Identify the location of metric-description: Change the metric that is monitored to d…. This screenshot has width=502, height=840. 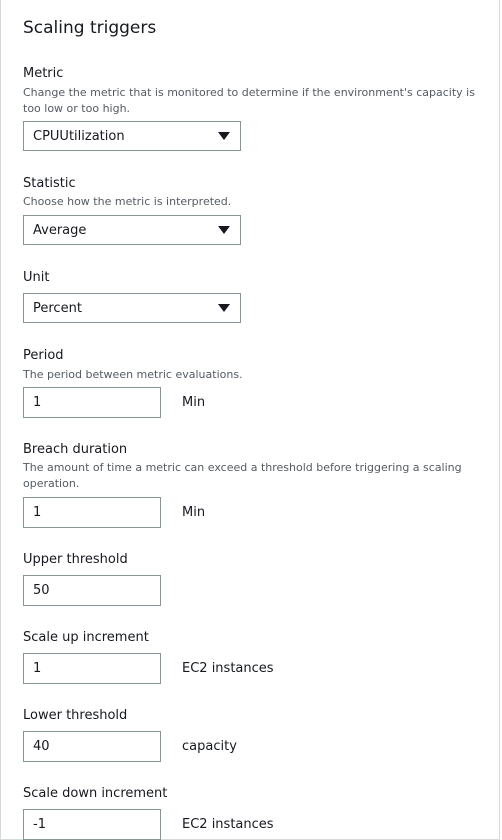
(249, 100).